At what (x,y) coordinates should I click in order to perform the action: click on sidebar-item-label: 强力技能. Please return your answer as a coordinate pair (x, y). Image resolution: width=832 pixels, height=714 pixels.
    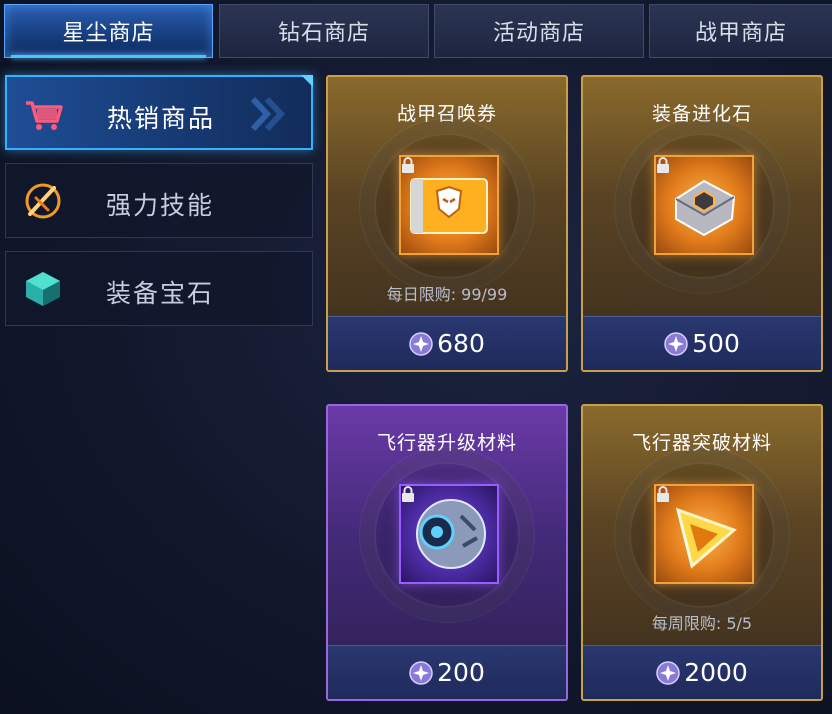
    Looking at the image, I should click on (159, 205).